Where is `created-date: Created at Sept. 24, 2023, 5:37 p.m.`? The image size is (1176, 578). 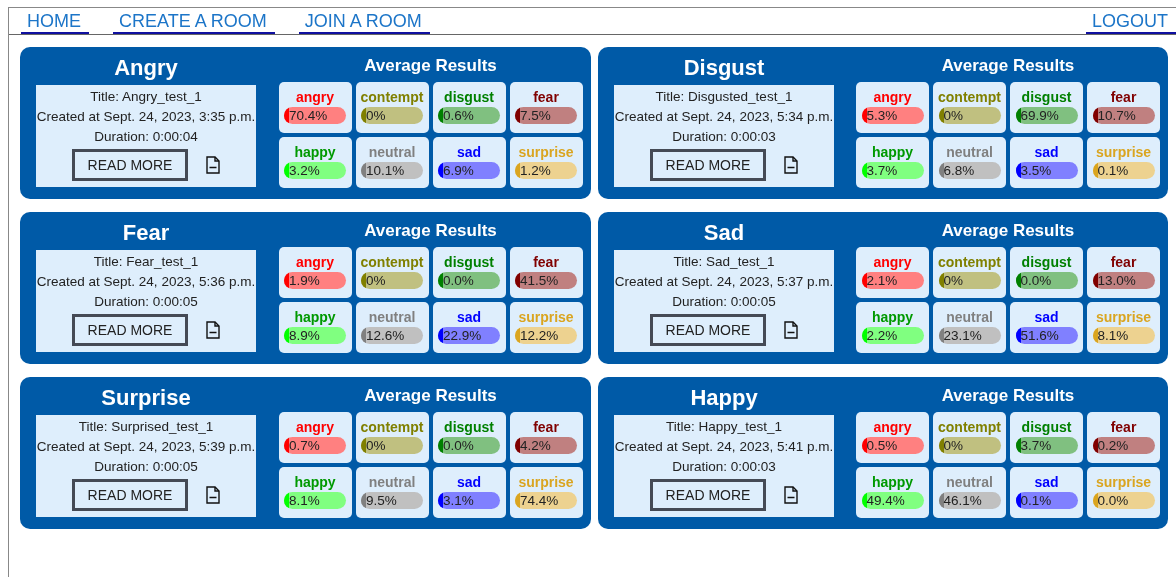
created-date: Created at Sept. 24, 2023, 5:37 p.m. is located at coordinates (724, 281).